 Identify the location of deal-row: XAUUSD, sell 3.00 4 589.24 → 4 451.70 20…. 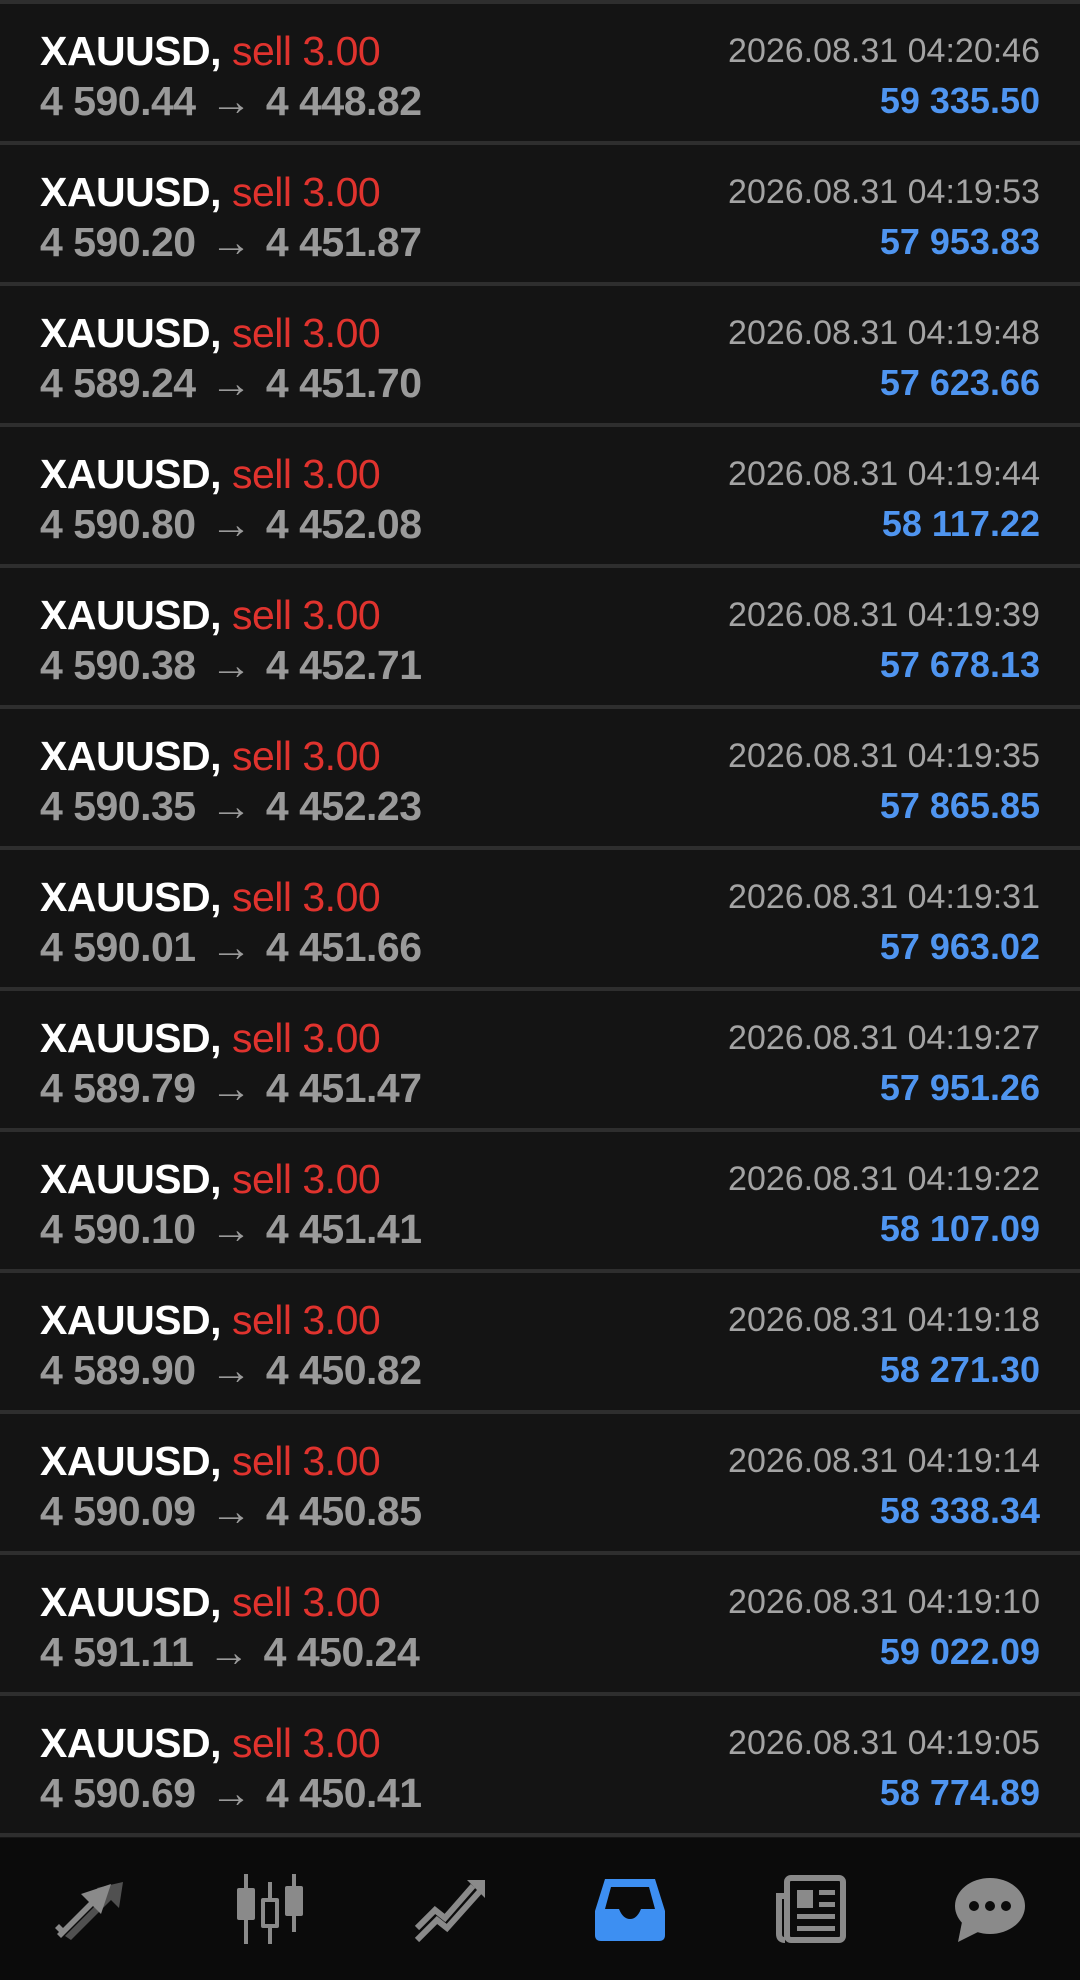
(540, 356).